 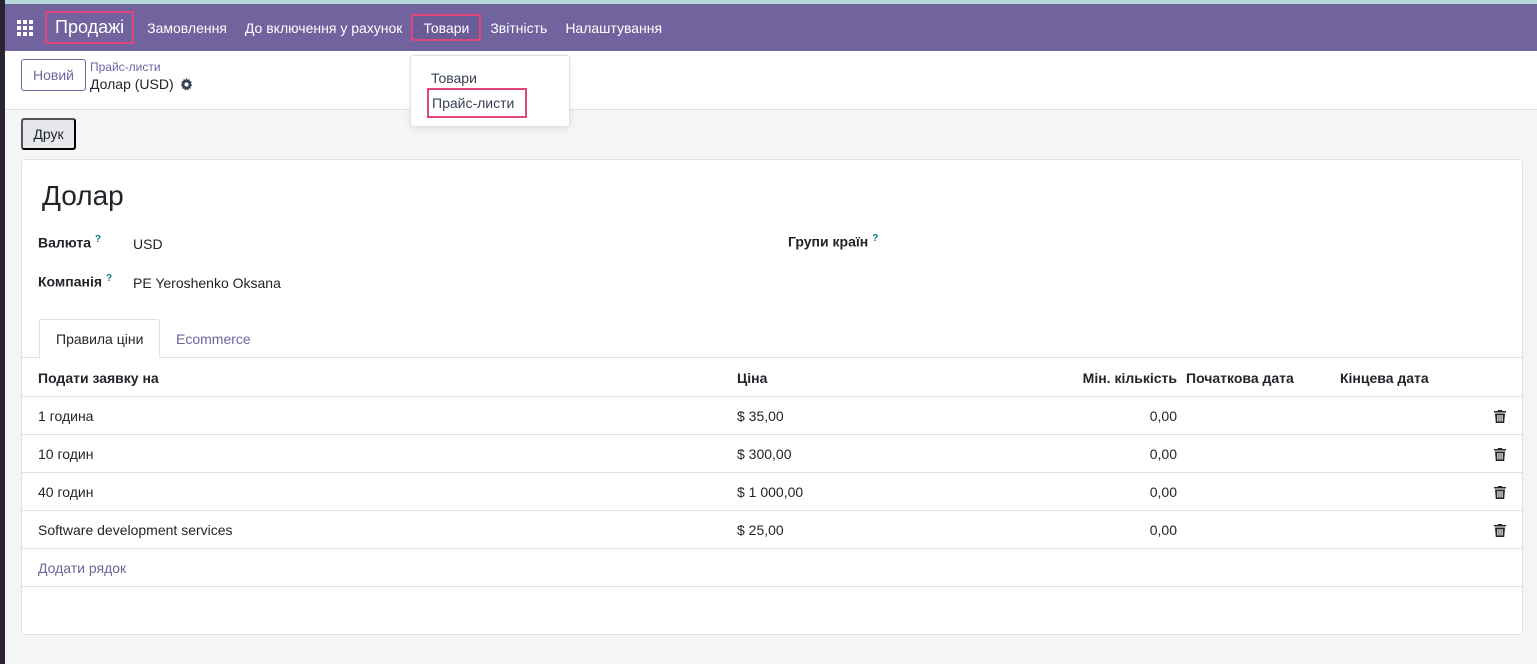 I want to click on table-row: 40 годин $ 1 000,00 0,00, so click(x=772, y=492).